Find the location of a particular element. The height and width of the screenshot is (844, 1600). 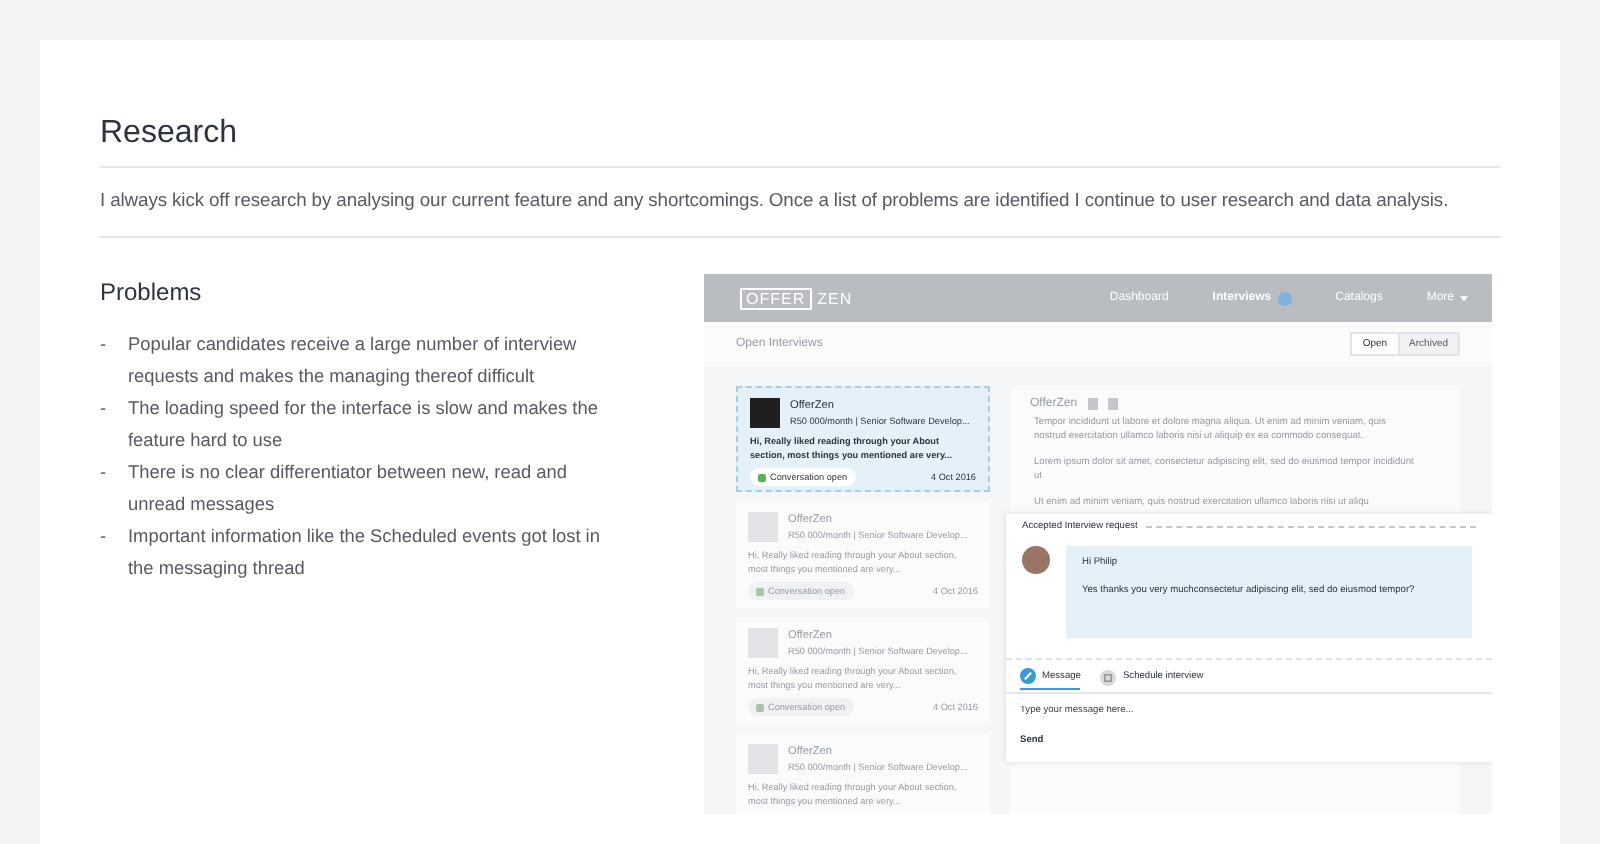

caret-icon is located at coordinates (1464, 298).